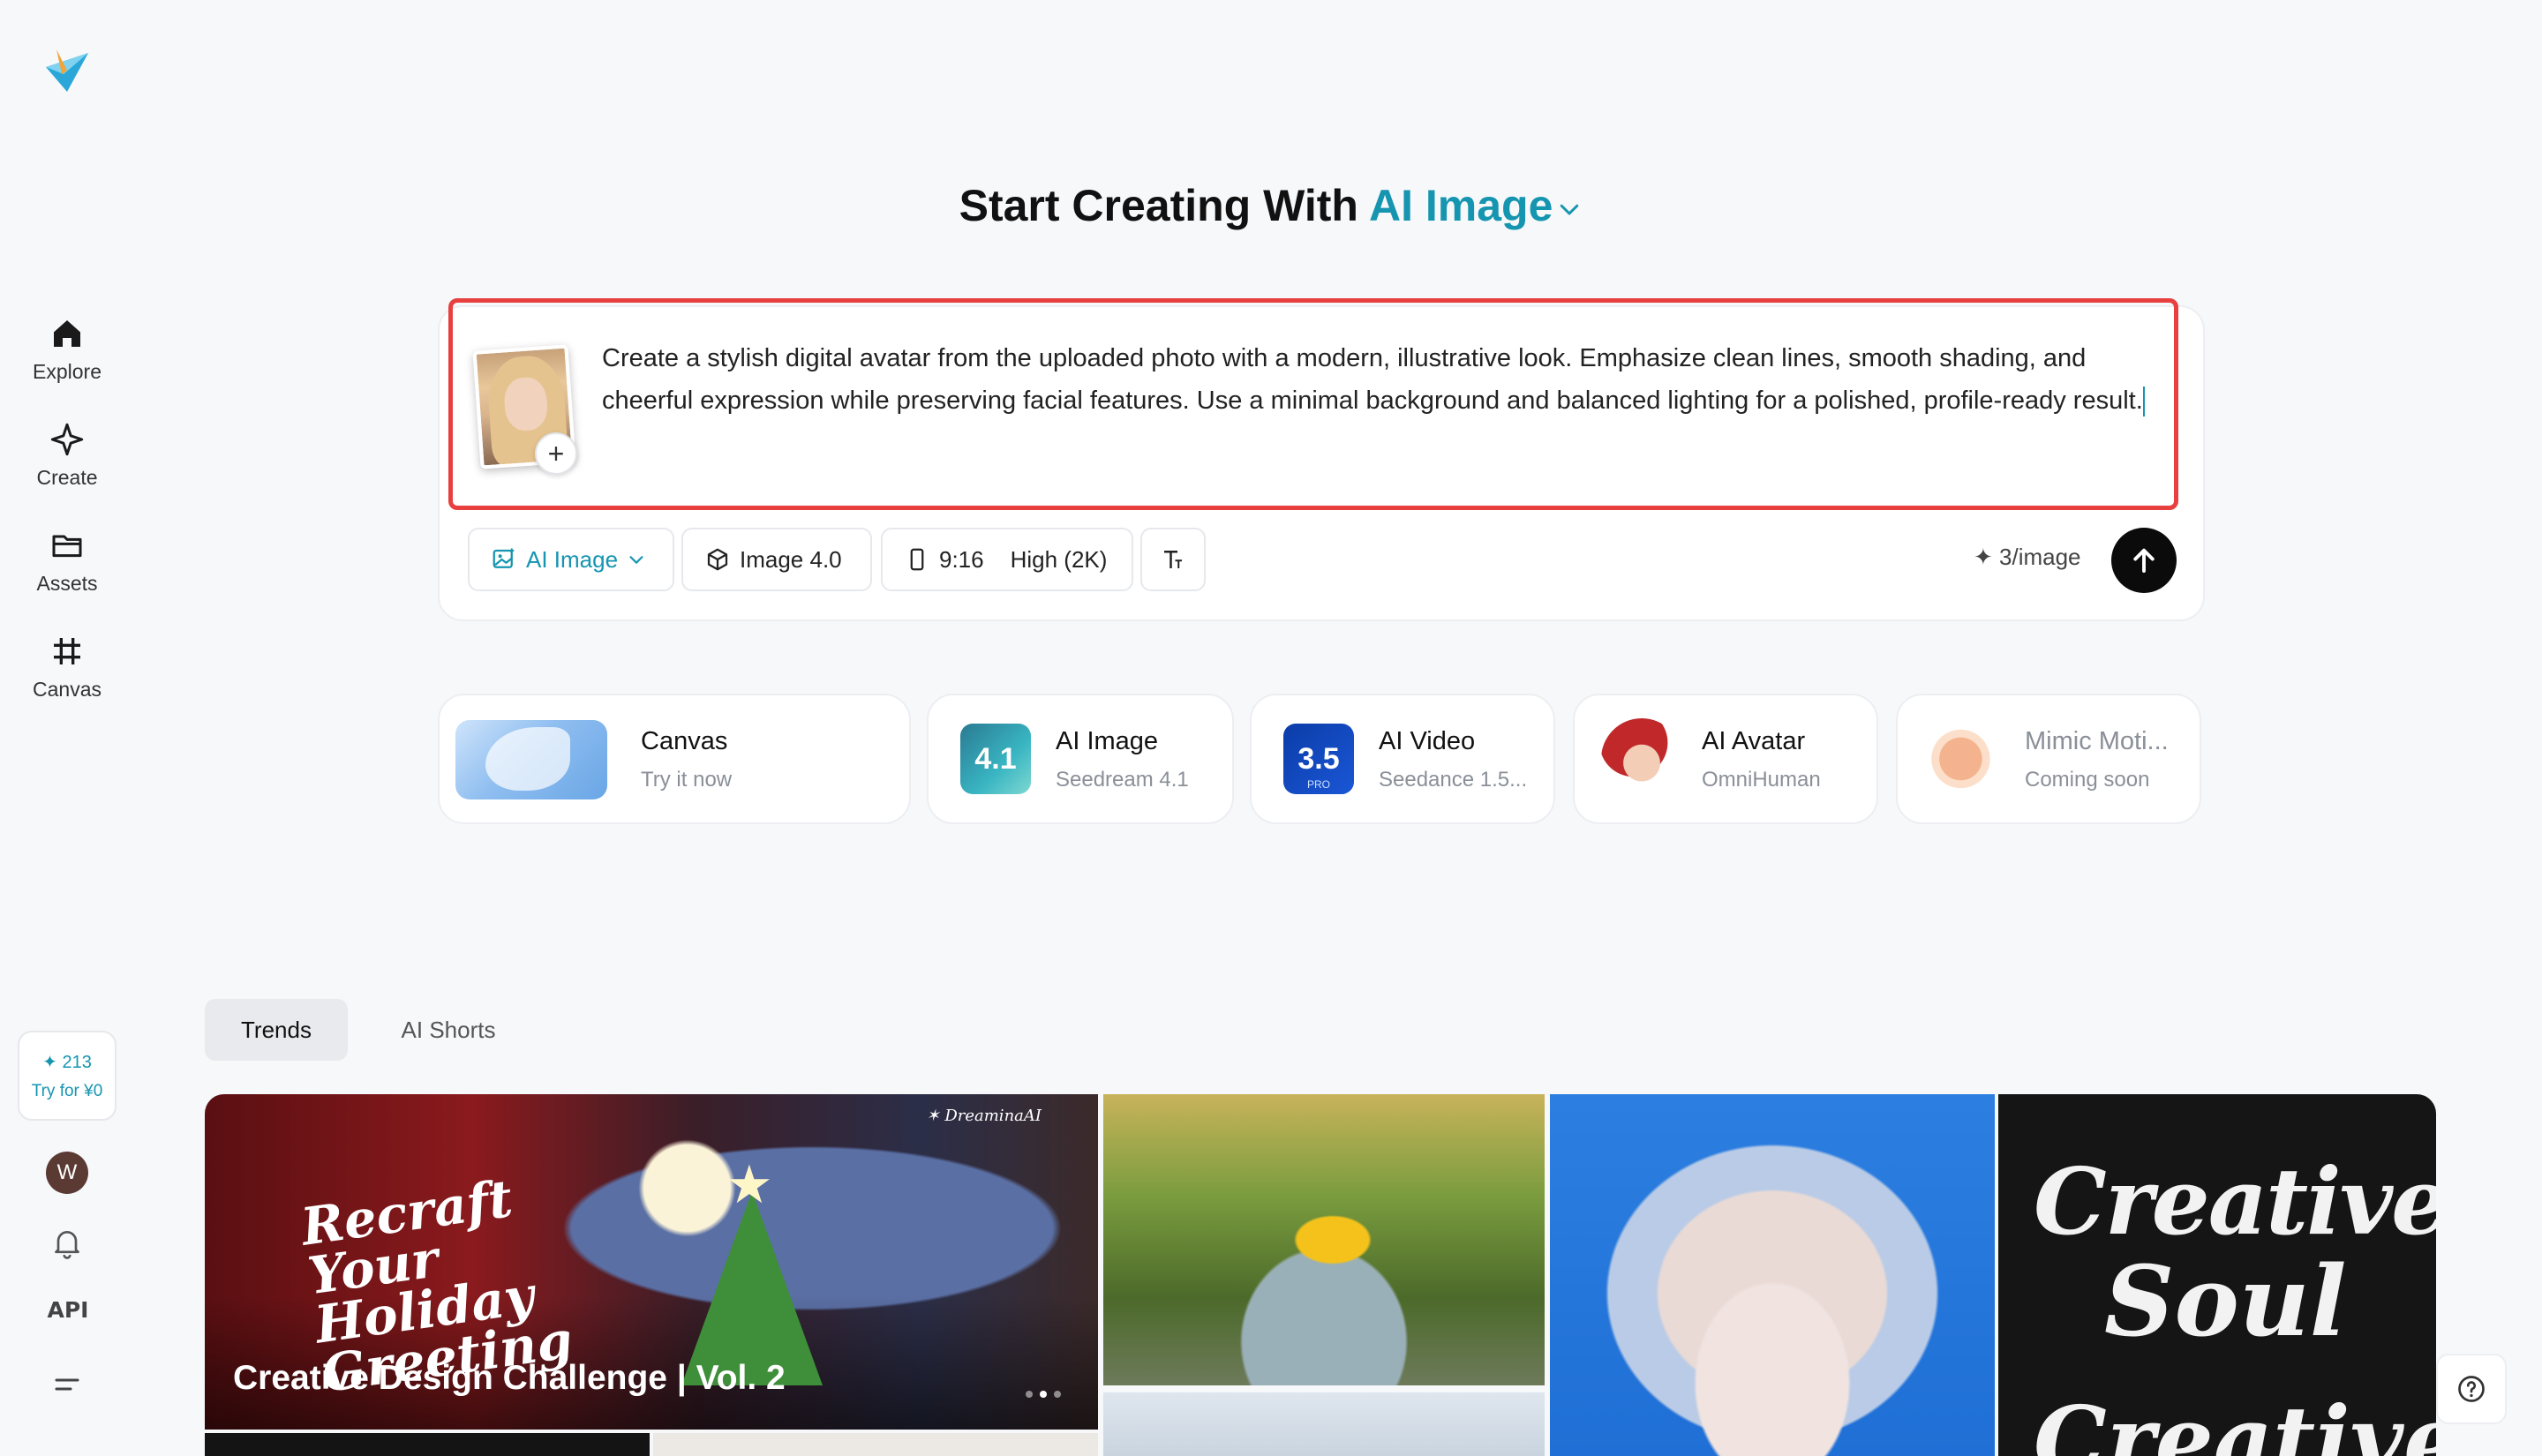 The image size is (2542, 1456). Describe the element at coordinates (962, 559) in the screenshot. I see `aspect-ratio-label: 9:16` at that location.